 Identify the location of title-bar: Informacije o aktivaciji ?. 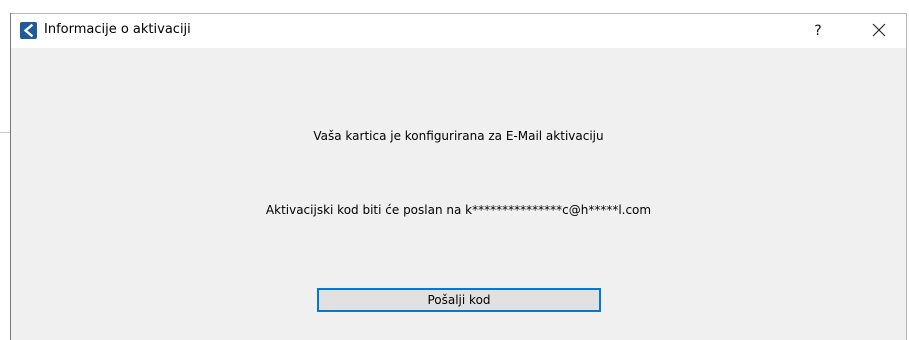
(458, 30).